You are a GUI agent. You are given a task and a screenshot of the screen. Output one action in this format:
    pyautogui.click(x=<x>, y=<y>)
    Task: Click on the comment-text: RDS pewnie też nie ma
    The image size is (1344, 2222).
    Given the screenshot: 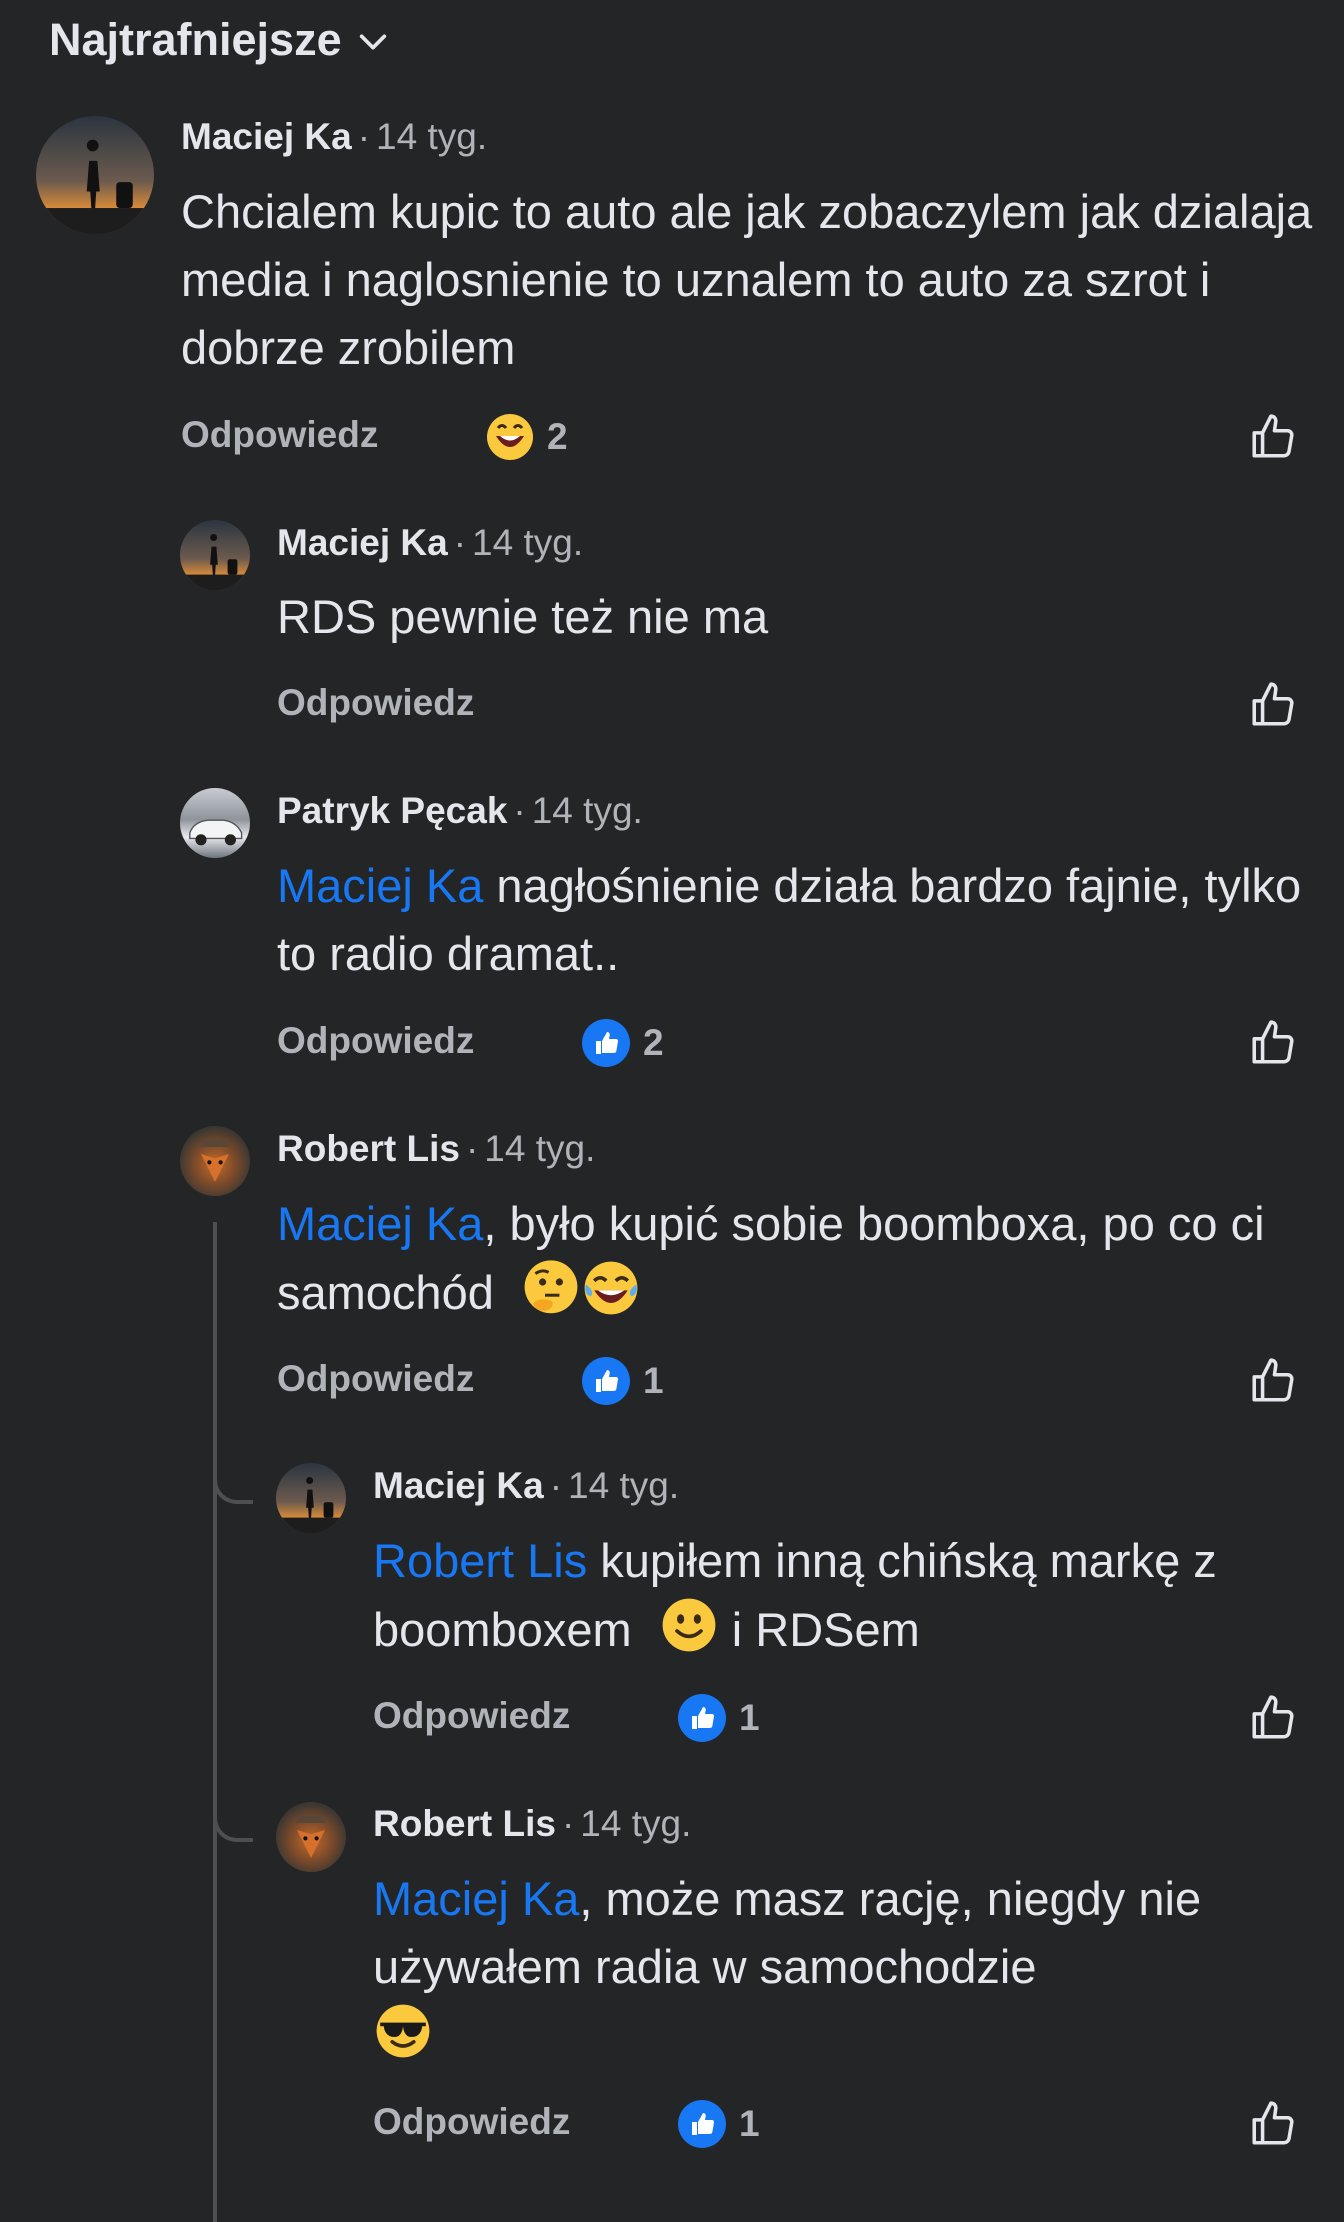 What is the action you would take?
    pyautogui.click(x=523, y=616)
    